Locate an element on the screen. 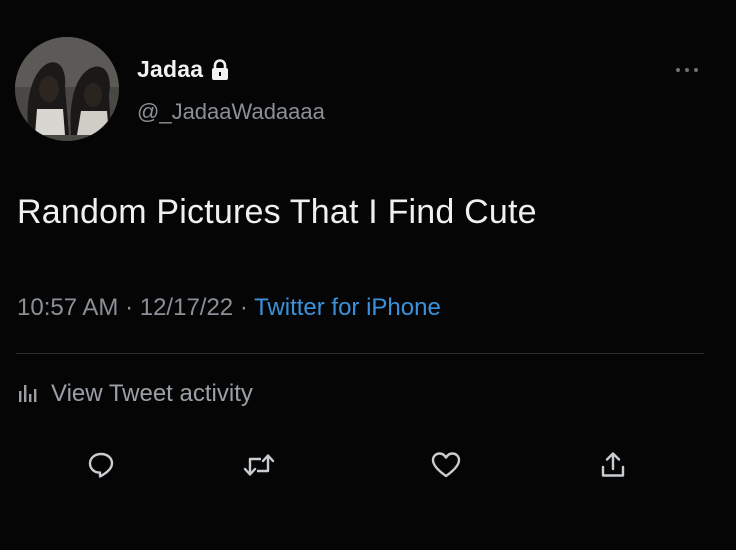 The height and width of the screenshot is (550, 736). more-icon is located at coordinates (687, 70).